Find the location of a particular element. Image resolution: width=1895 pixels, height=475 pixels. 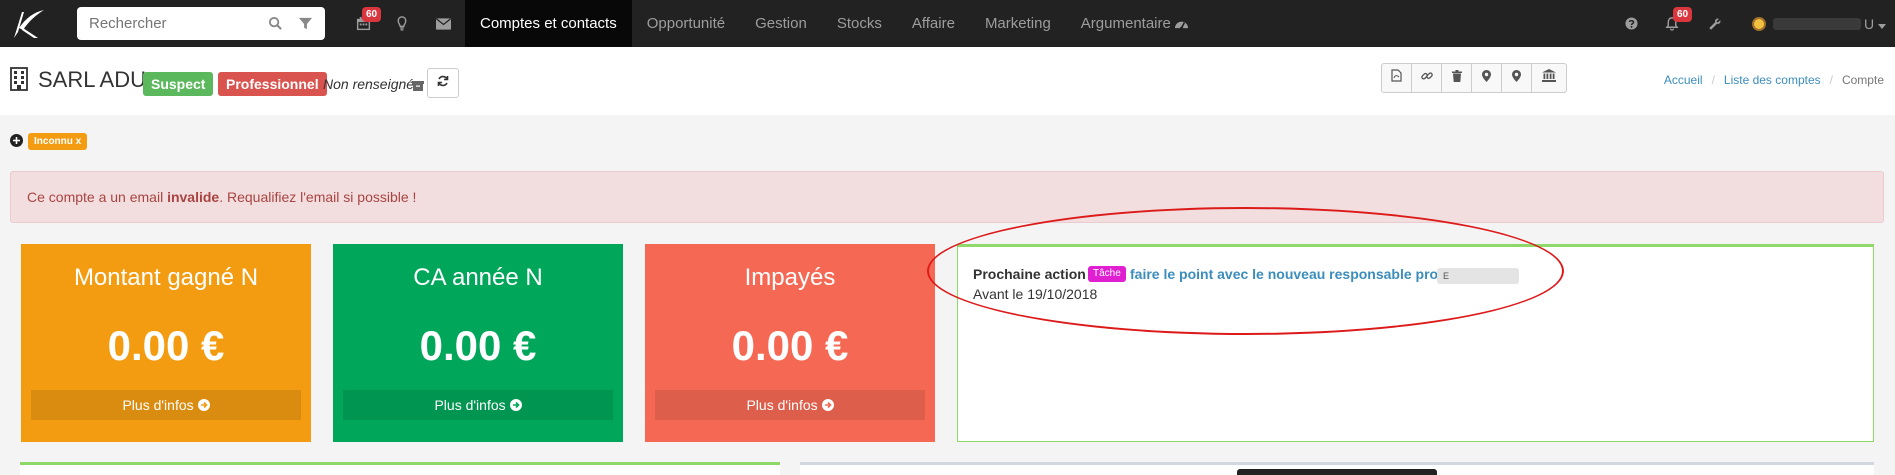

breadcrumb-account-list: Liste des comptes is located at coordinates (1772, 80).